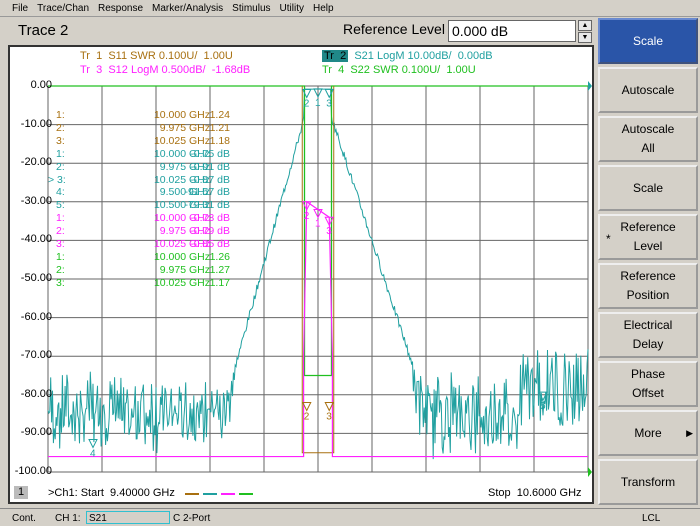 This screenshot has width=700, height=526. I want to click on menu-marker-analysis: Marker/Analysis, so click(187, 9).